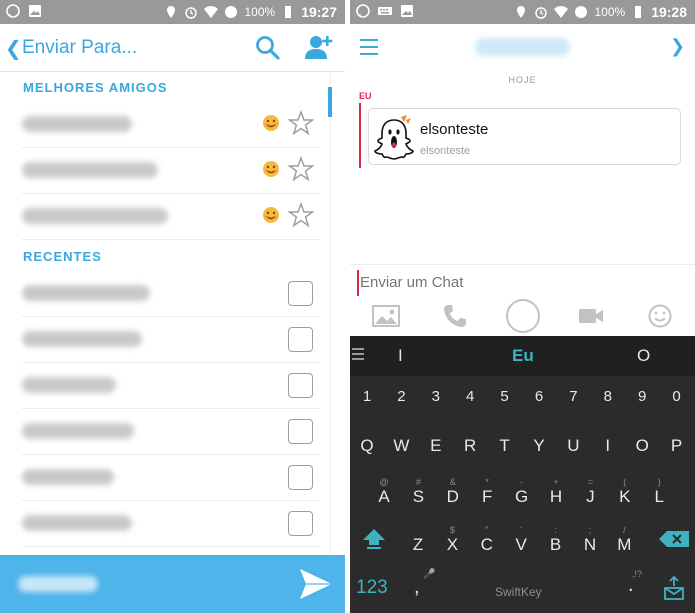 The image size is (695, 613). What do you see at coordinates (556, 540) in the screenshot?
I see `letter-key: :B` at bounding box center [556, 540].